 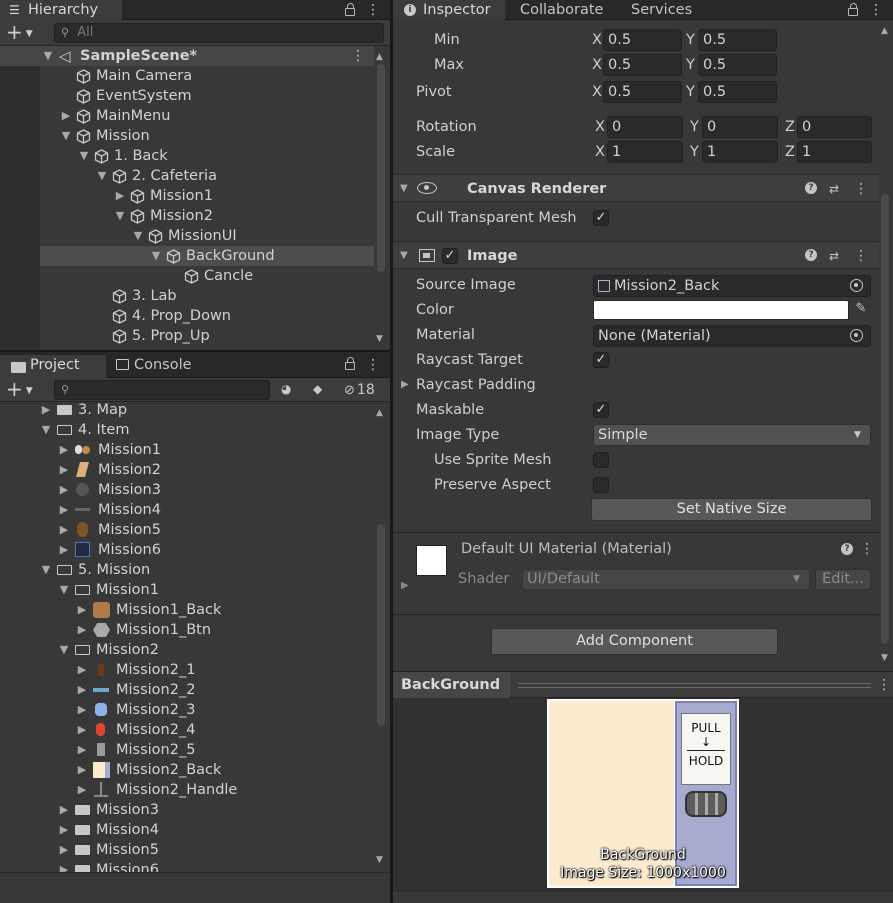 I want to click on add-dropdown-button: + ▼, so click(x=24, y=32).